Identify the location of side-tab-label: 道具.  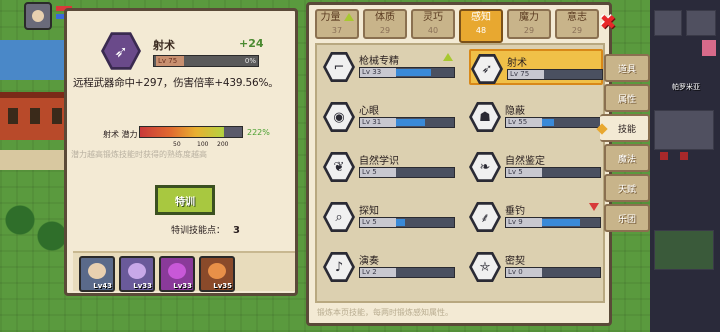
(626, 69).